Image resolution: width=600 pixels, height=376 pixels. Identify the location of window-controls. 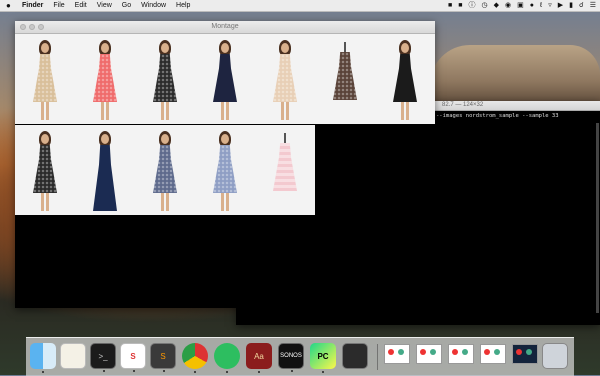
(32, 27).